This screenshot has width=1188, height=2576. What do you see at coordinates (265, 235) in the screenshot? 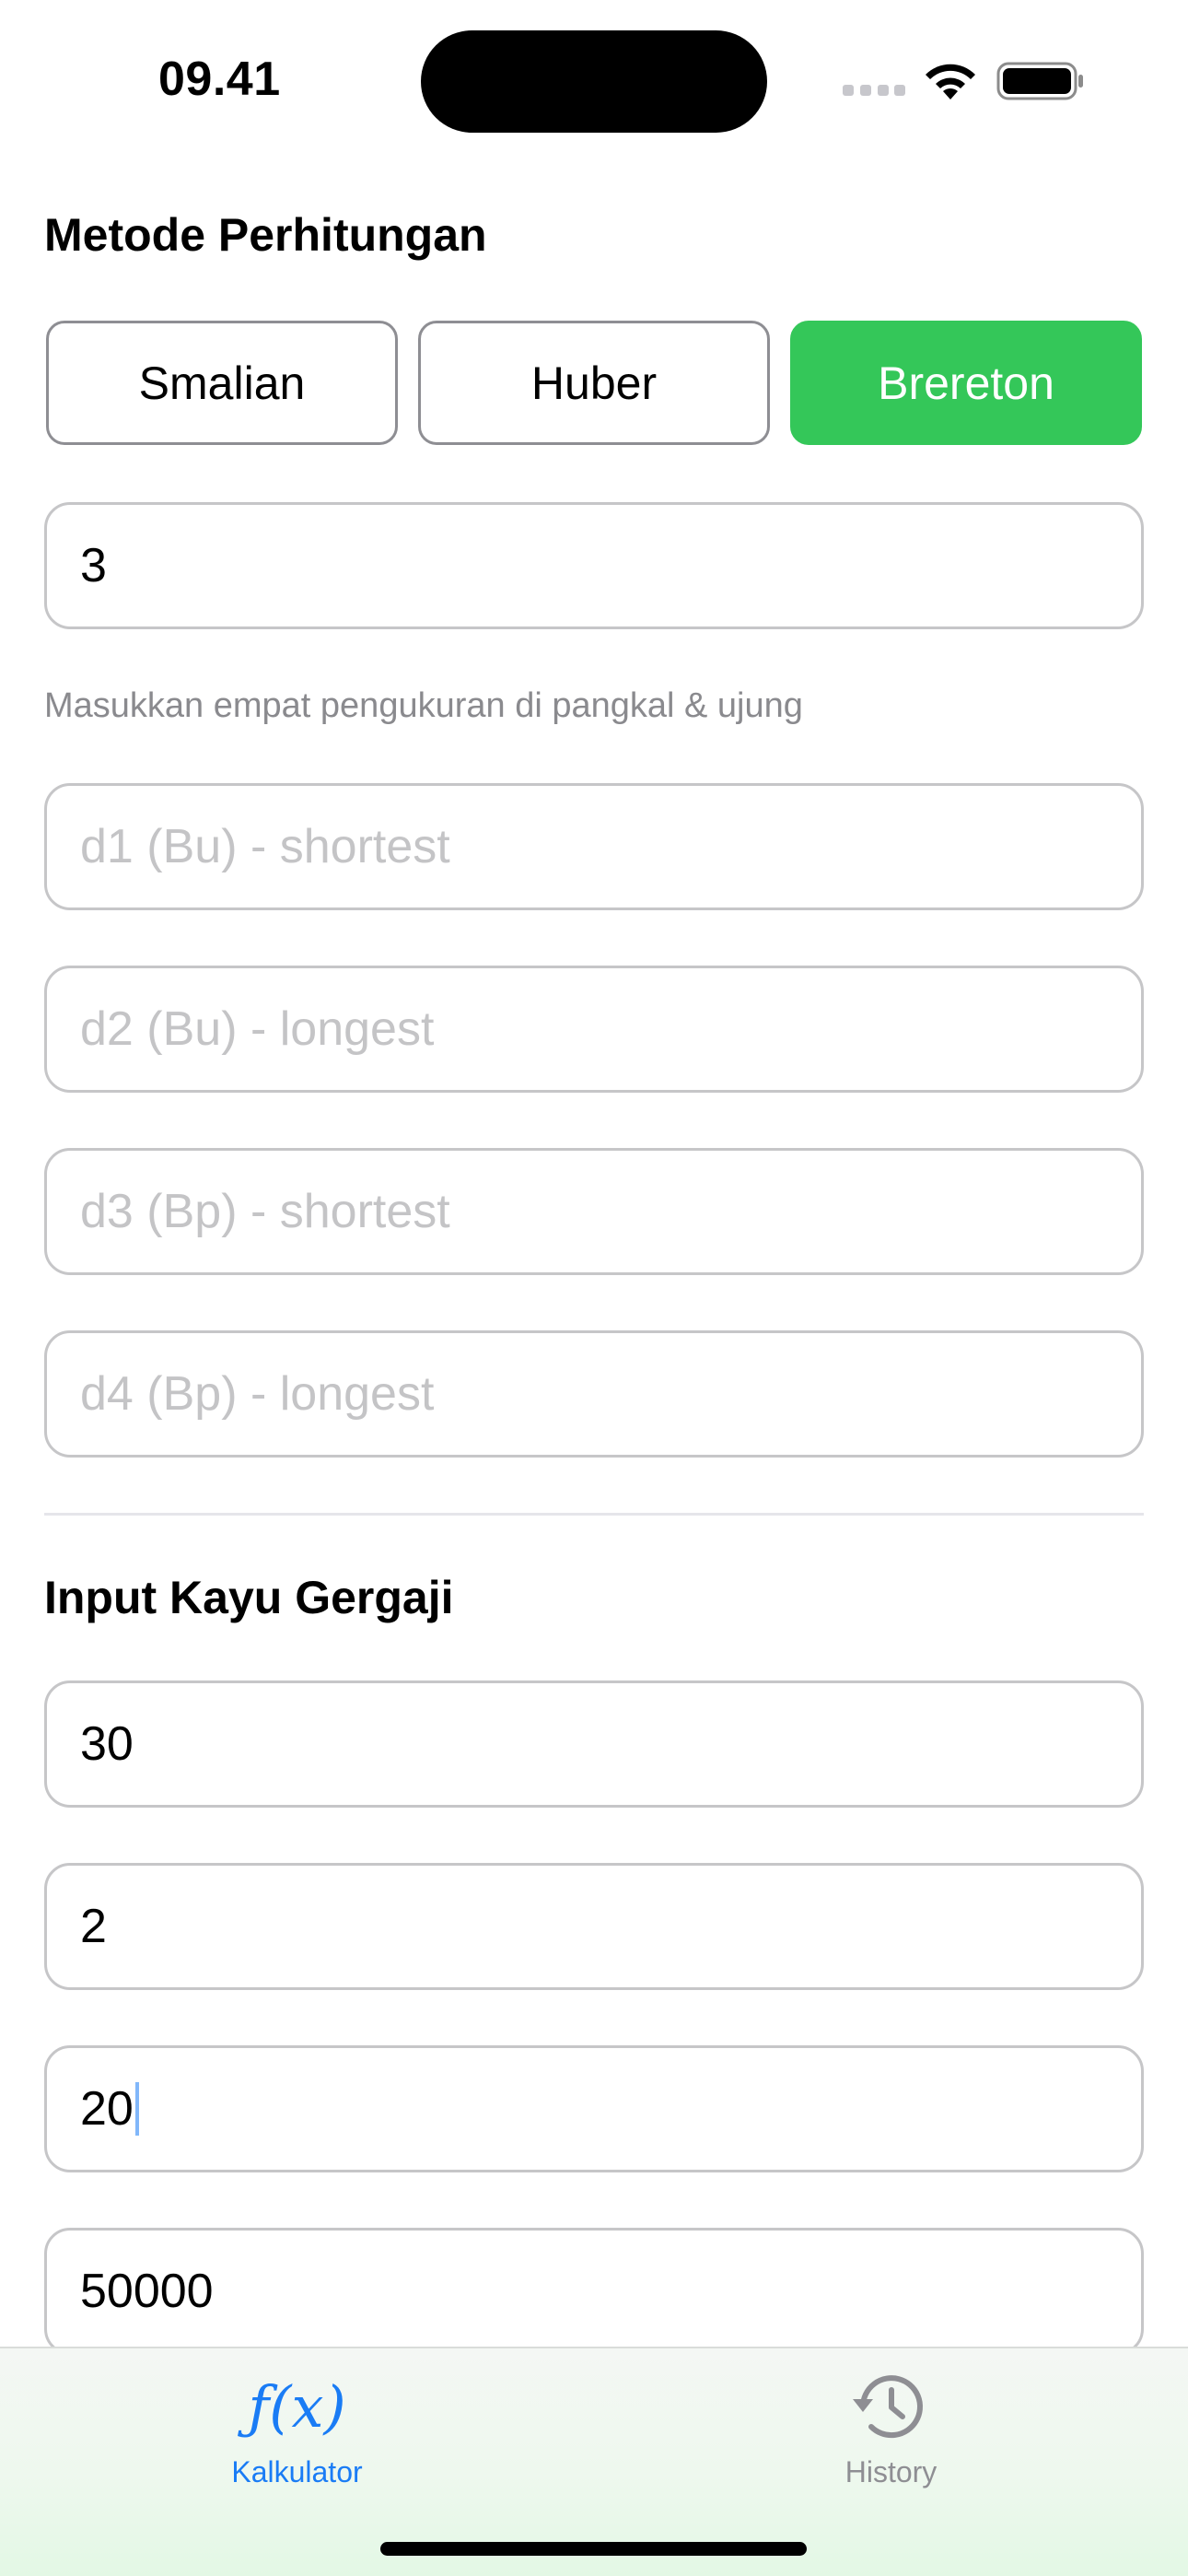
I see `method-section-title: Metode Perhitungan` at bounding box center [265, 235].